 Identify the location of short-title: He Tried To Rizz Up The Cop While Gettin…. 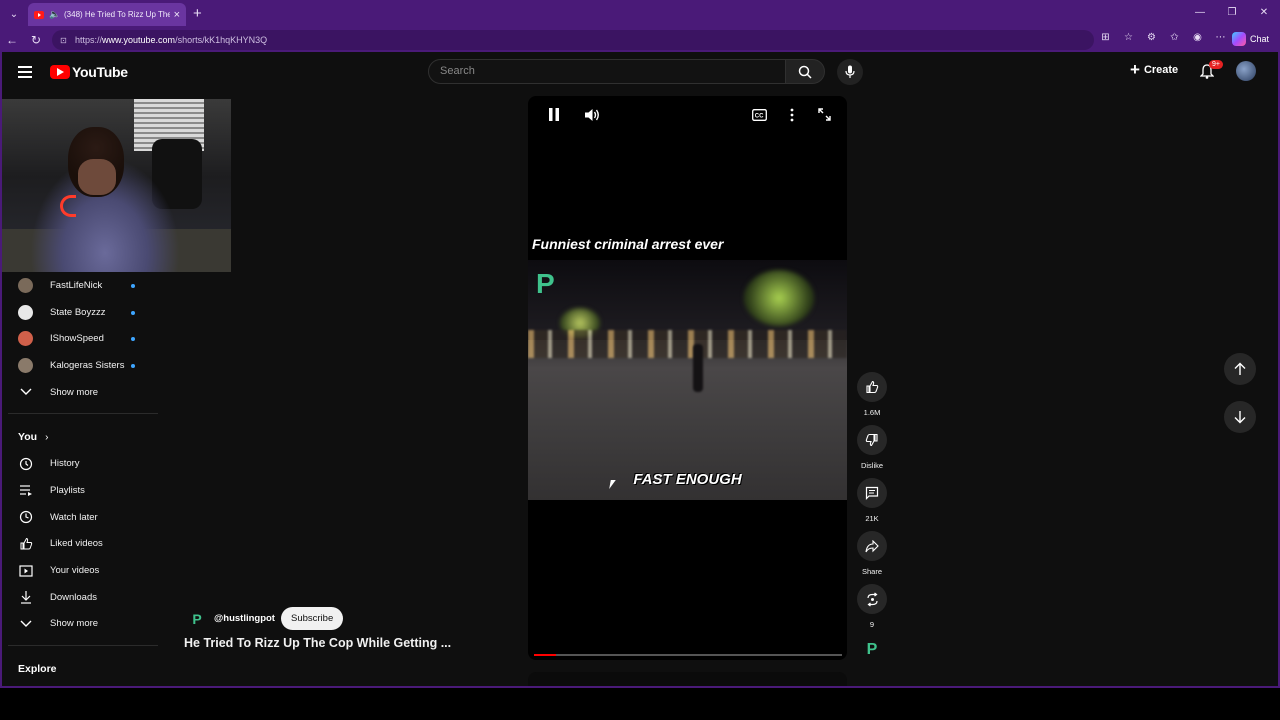
(317, 643).